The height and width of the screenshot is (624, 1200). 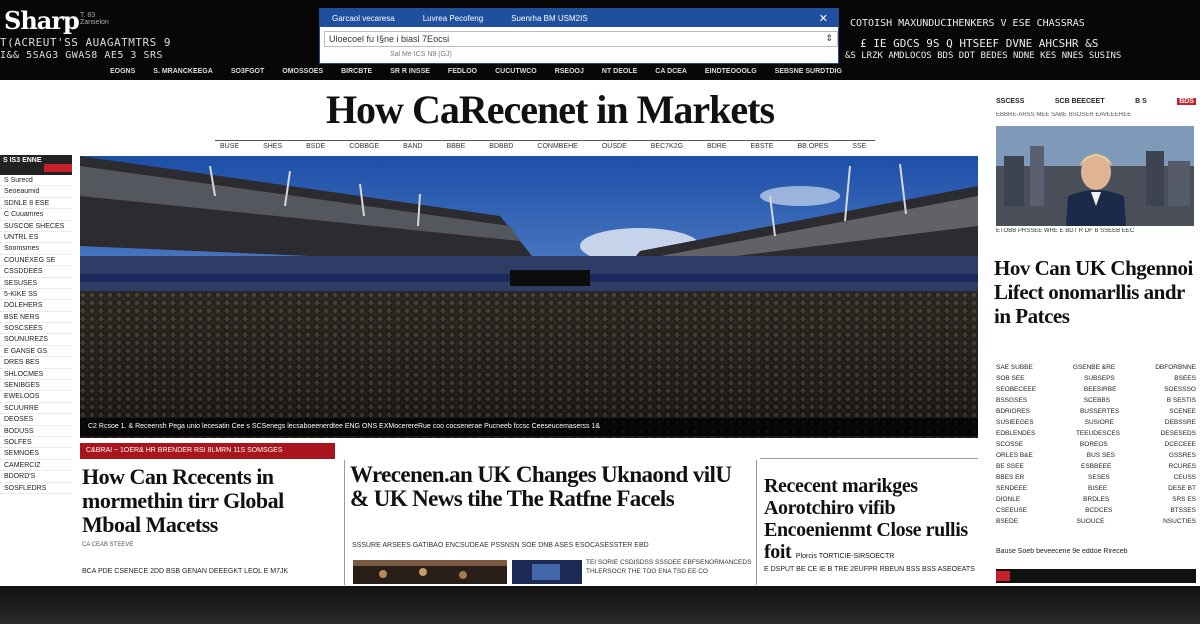 What do you see at coordinates (1096, 444) in the screenshot?
I see `brief-row: SCOSSE BOREOS DCECEEE` at bounding box center [1096, 444].